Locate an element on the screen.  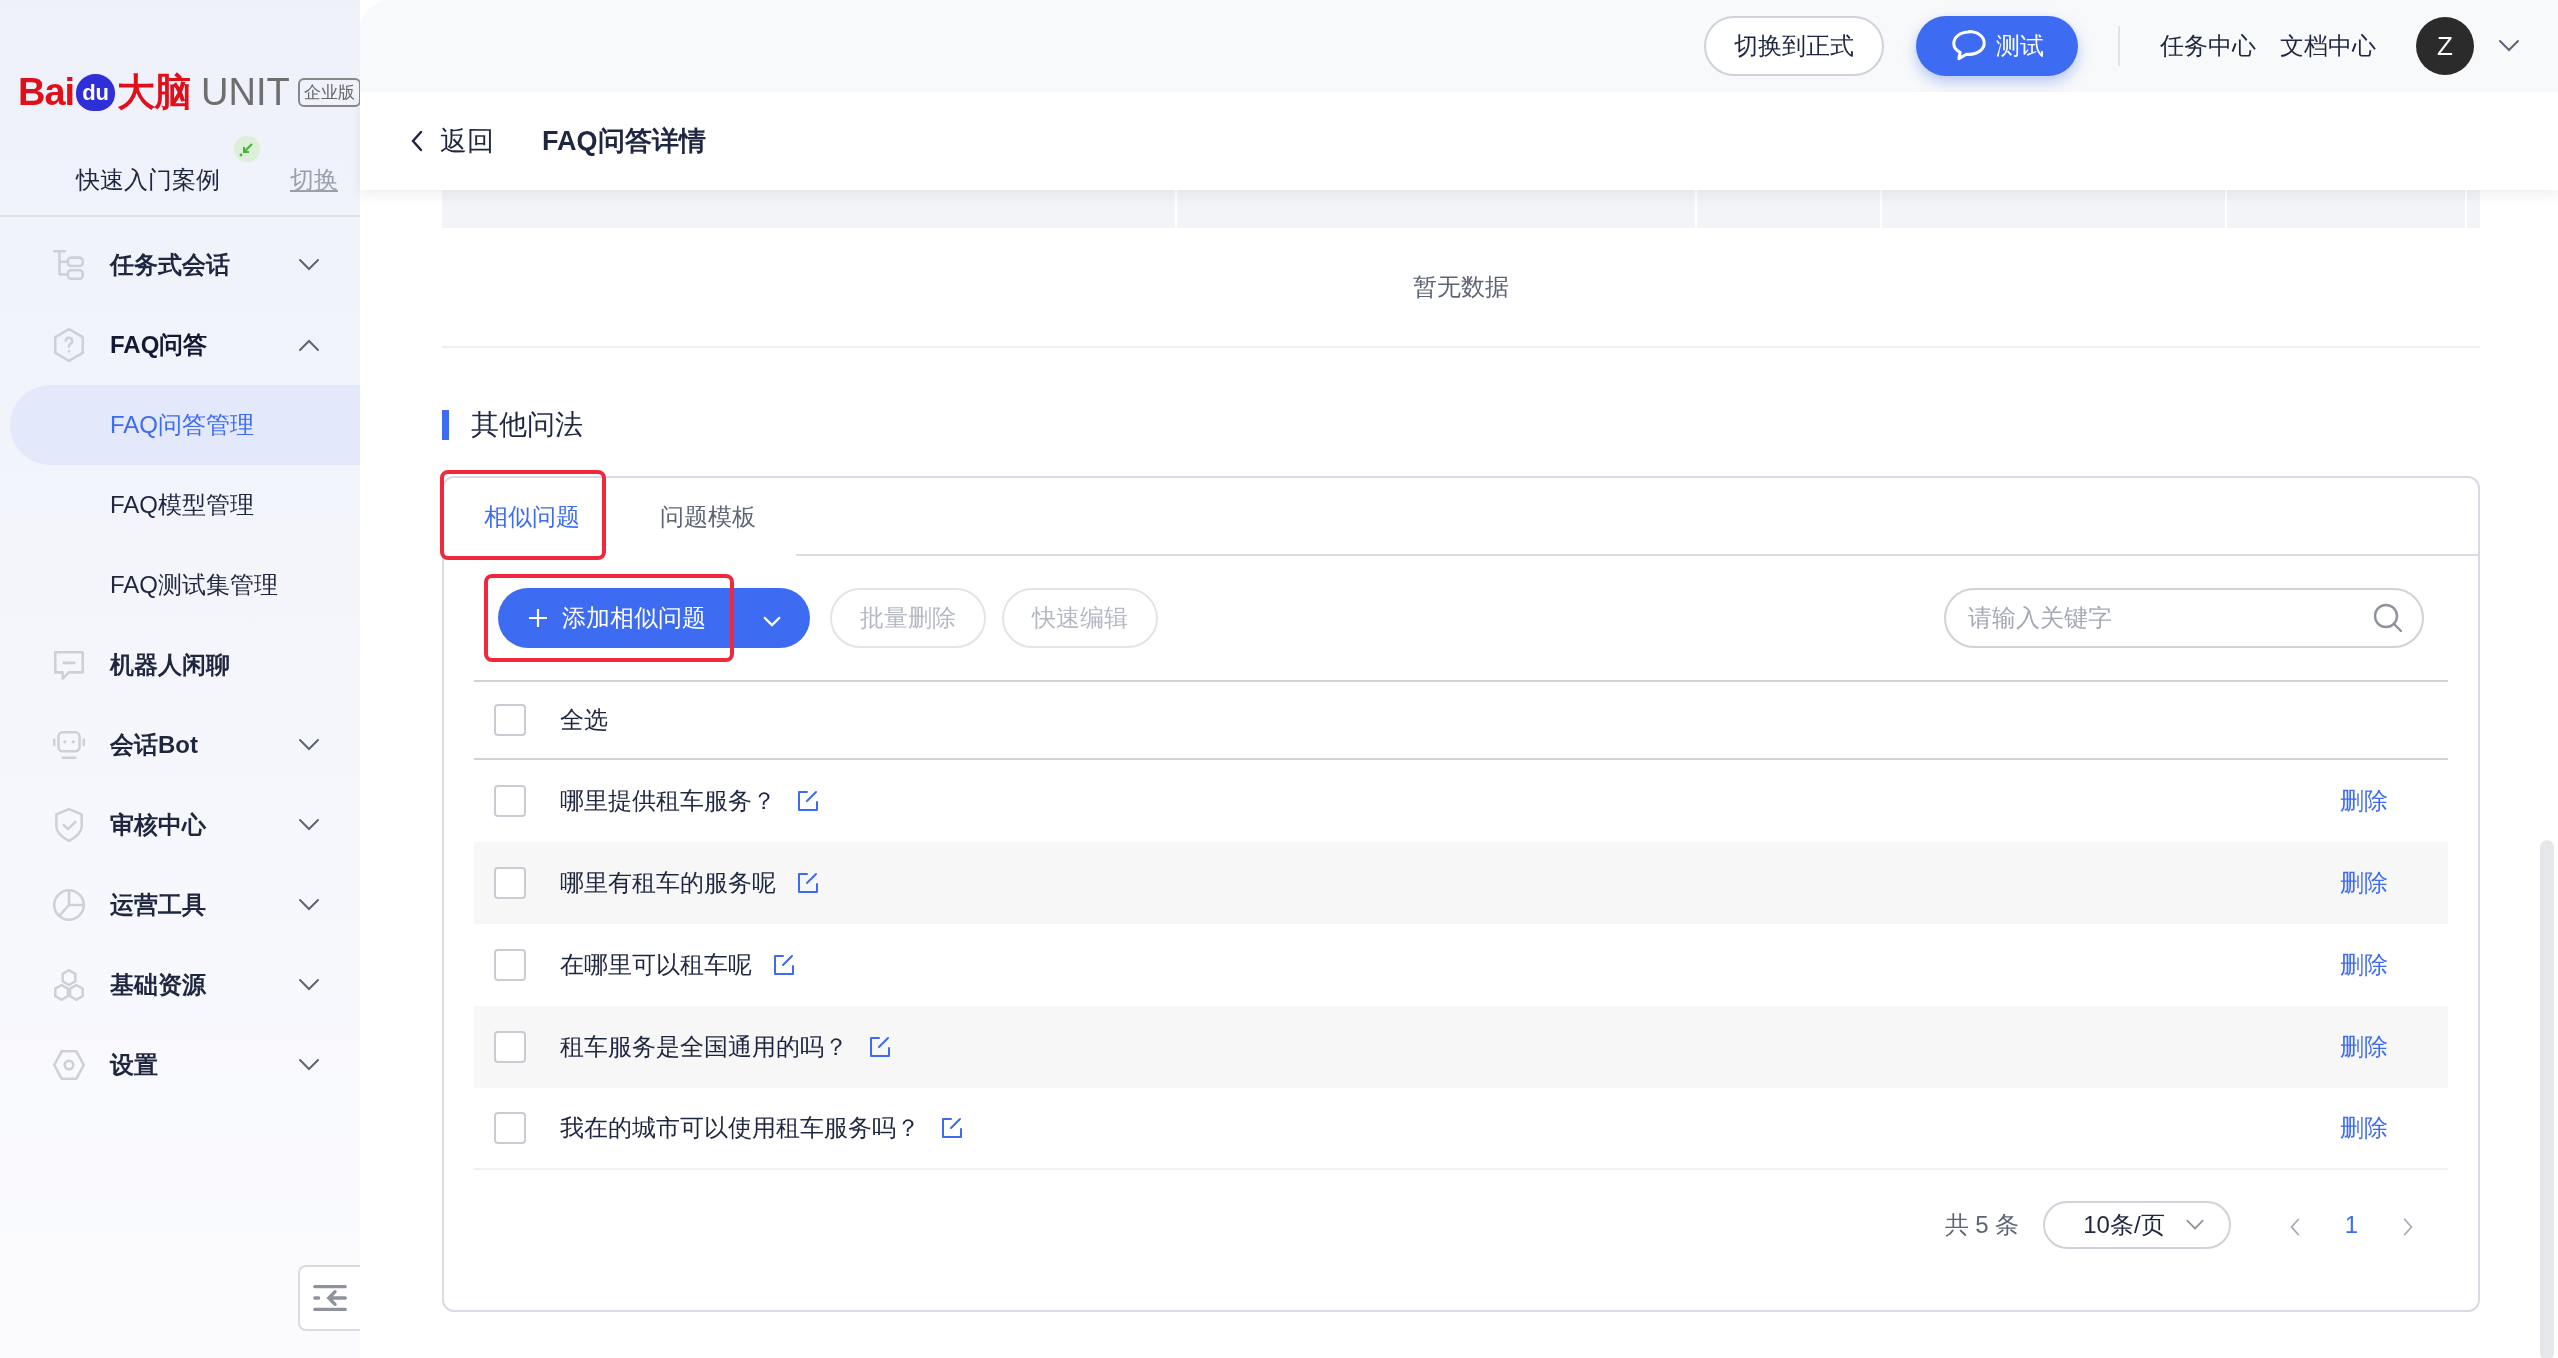
question-text: 租车服务是全国通用的吗？ is located at coordinates (704, 1047).